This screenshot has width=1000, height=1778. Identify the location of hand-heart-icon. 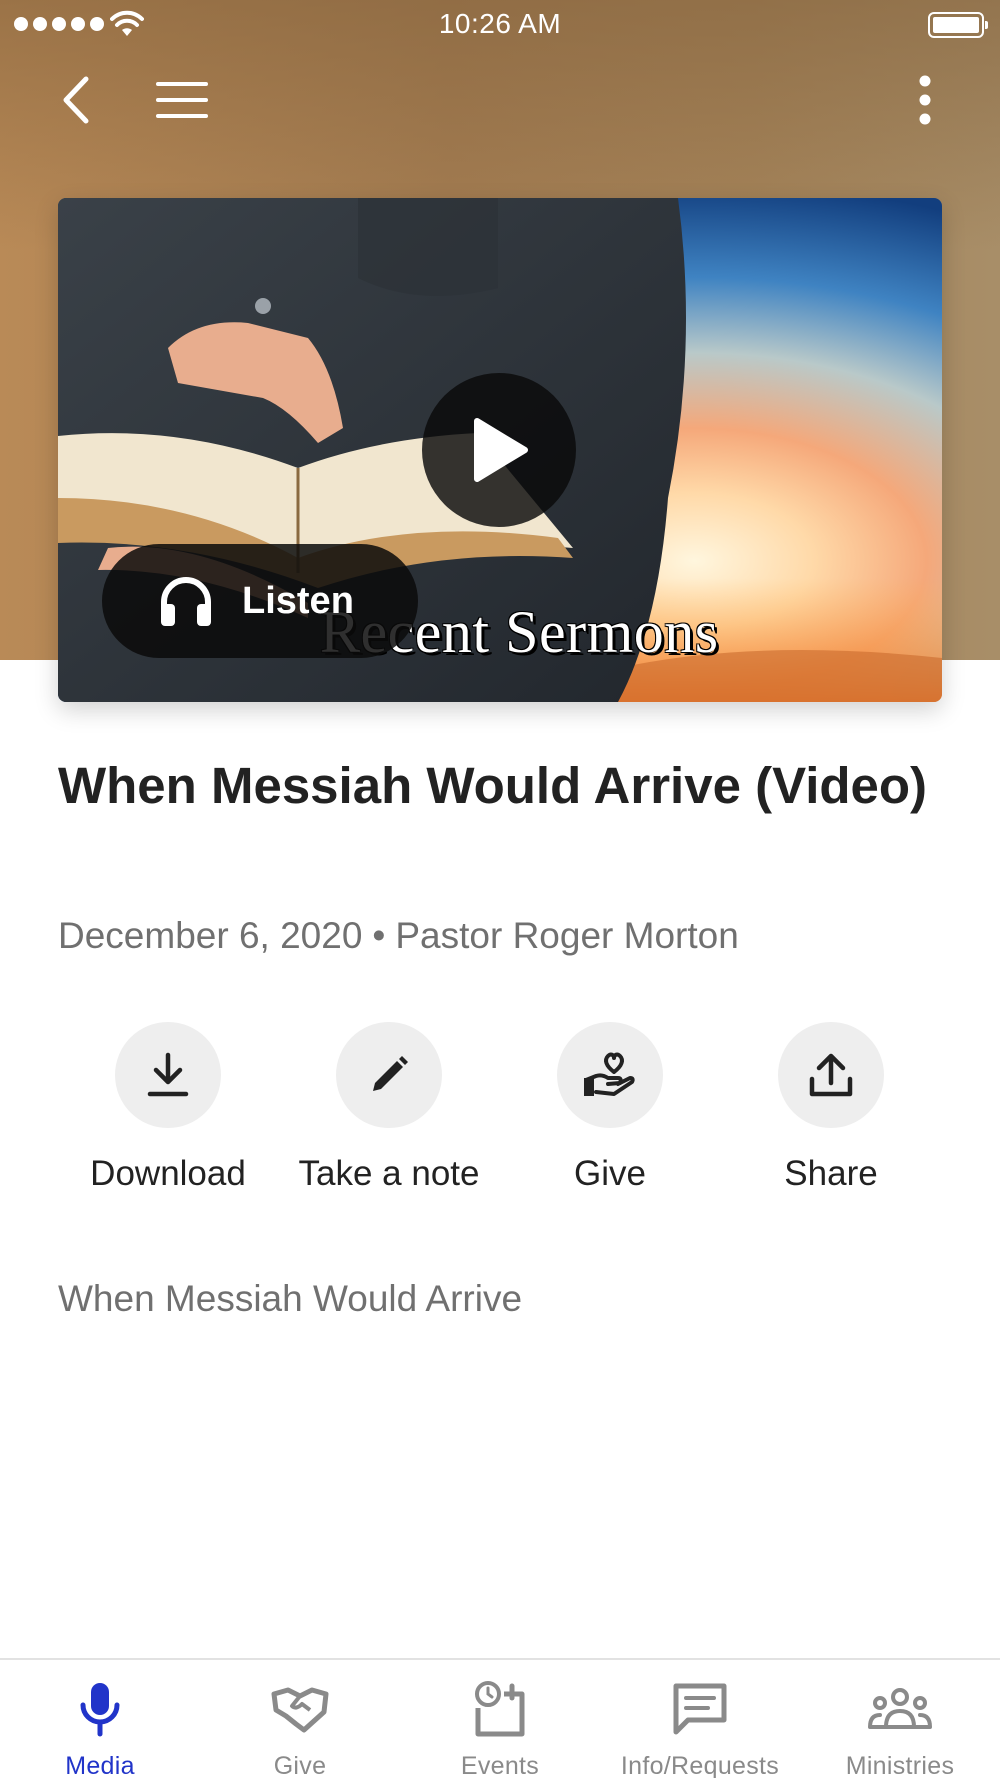
(609, 1074).